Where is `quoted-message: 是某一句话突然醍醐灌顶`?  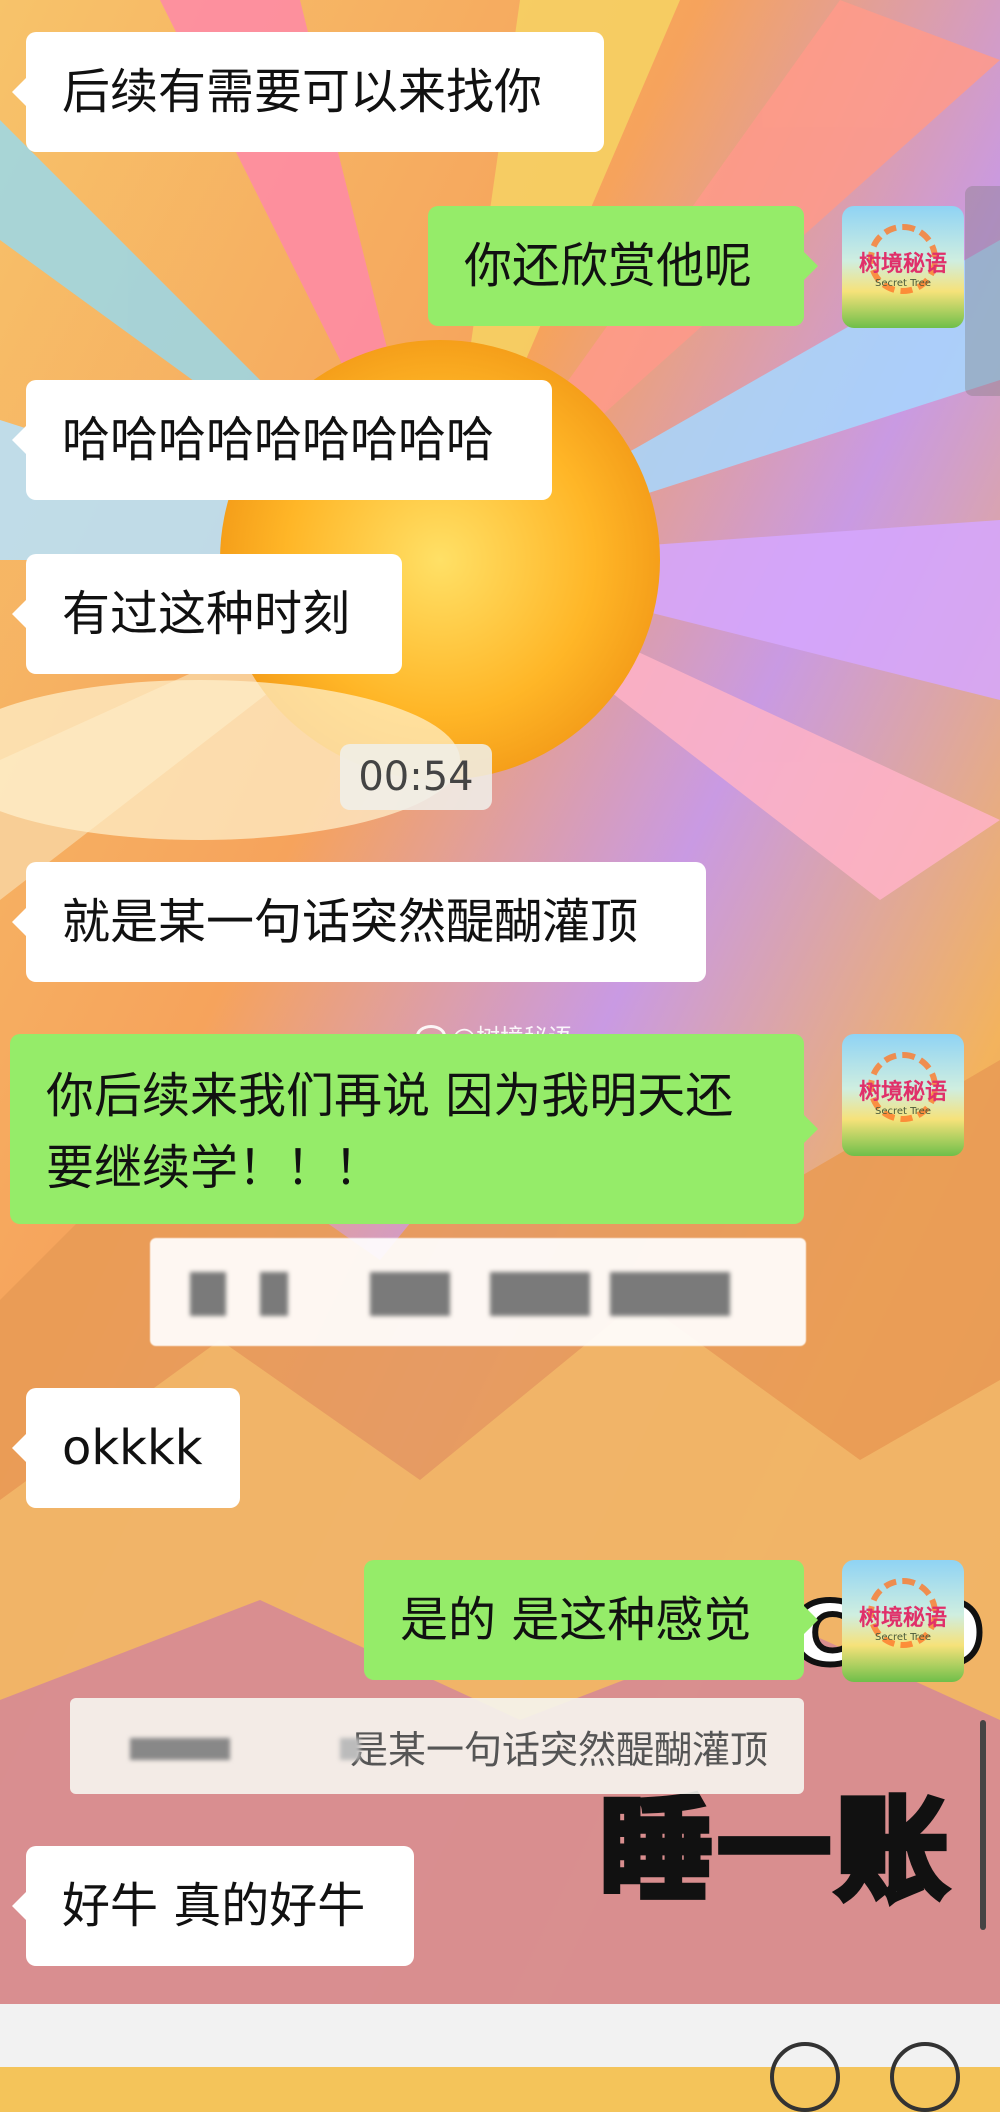 quoted-message: 是某一句话突然醍醐灌顶 is located at coordinates (437, 1746).